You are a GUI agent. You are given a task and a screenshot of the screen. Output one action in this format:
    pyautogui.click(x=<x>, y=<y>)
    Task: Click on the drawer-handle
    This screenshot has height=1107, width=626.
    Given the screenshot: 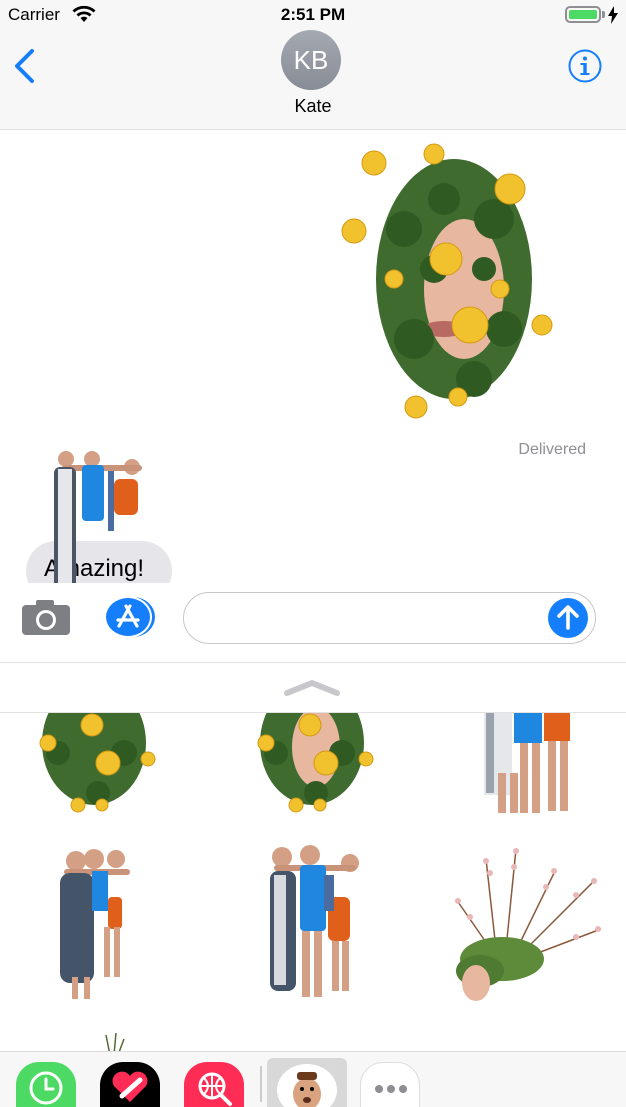 What is the action you would take?
    pyautogui.click(x=313, y=688)
    